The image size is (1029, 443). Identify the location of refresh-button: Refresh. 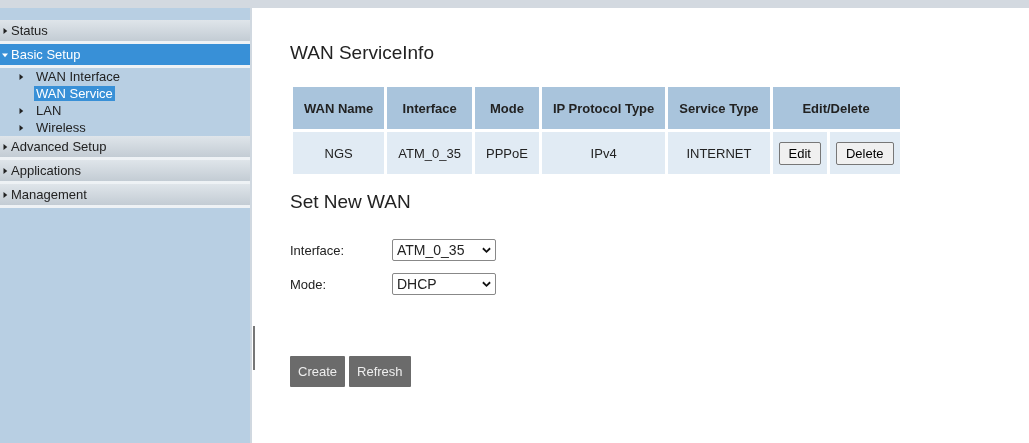
(380, 371).